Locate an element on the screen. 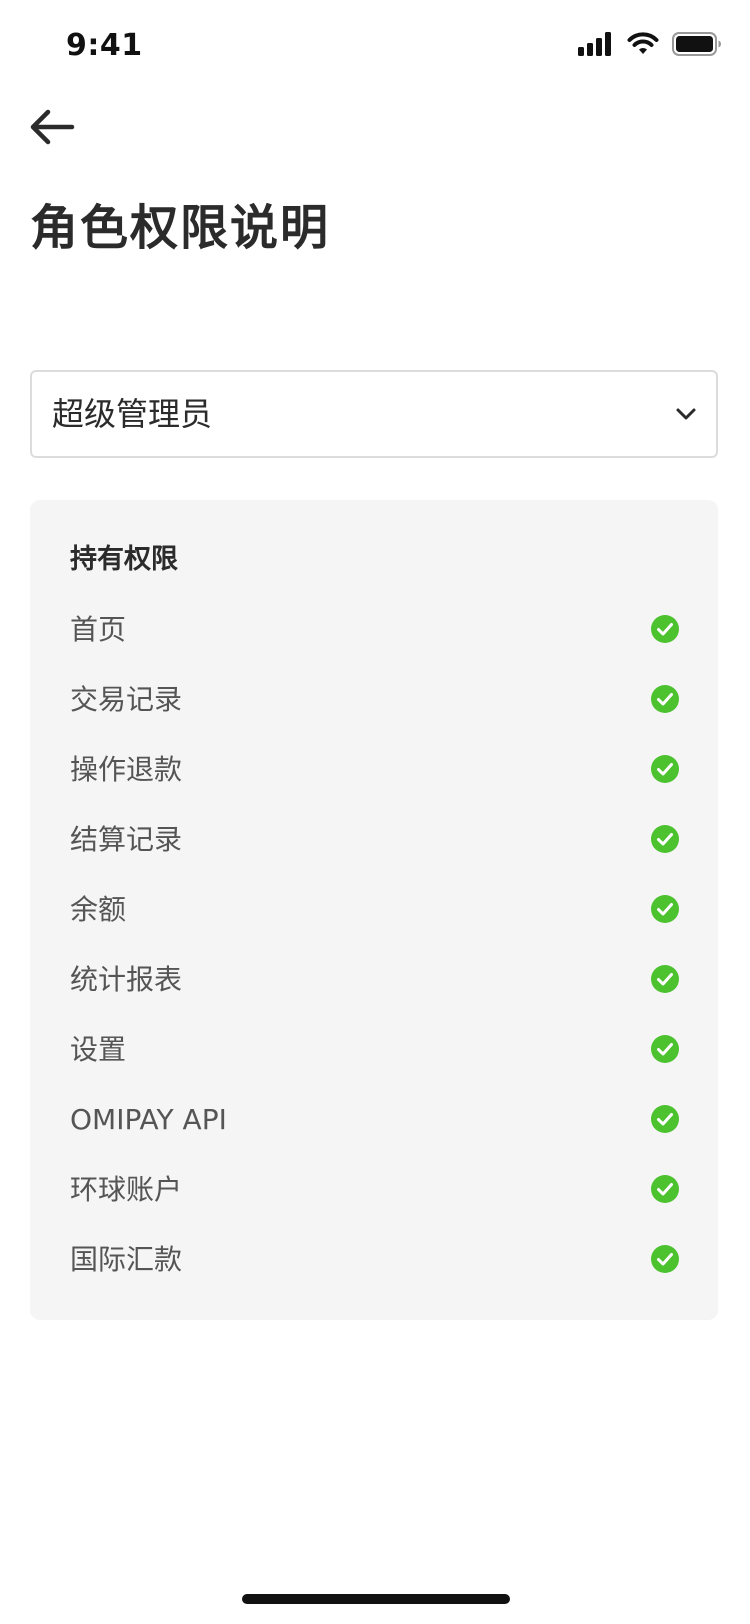  permission-item: OMIPAY API is located at coordinates (375, 1133).